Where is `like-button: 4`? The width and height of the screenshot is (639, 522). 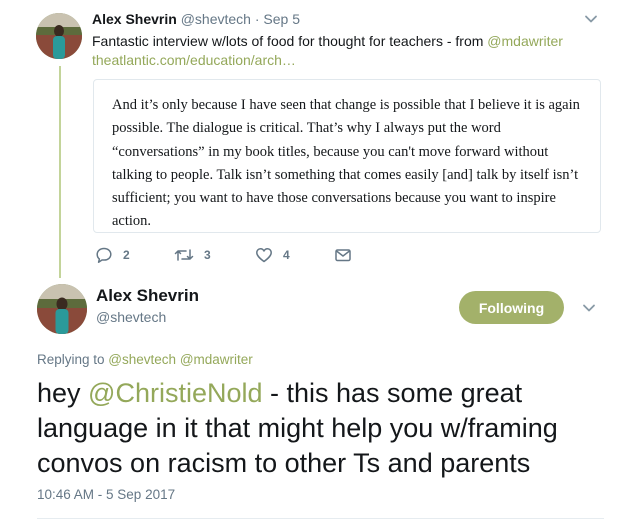
like-button: 4 is located at coordinates (272, 255).